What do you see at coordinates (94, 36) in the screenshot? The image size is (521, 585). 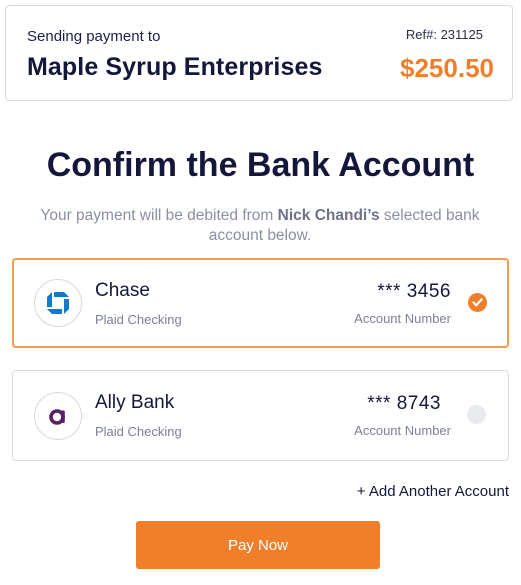 I see `sending-label: Sending payment to` at bounding box center [94, 36].